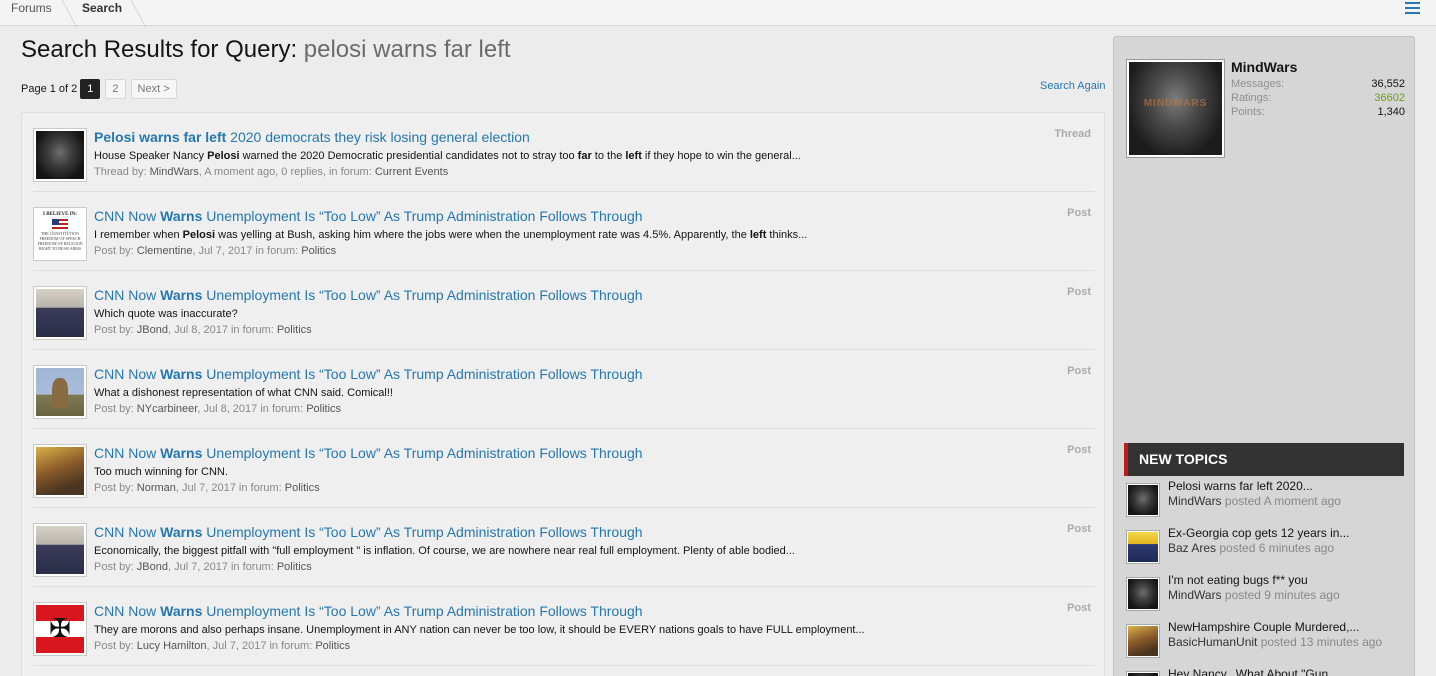 The height and width of the screenshot is (676, 1436). I want to click on new-topic-title: I'm not eating bugs f** you, so click(1238, 580).